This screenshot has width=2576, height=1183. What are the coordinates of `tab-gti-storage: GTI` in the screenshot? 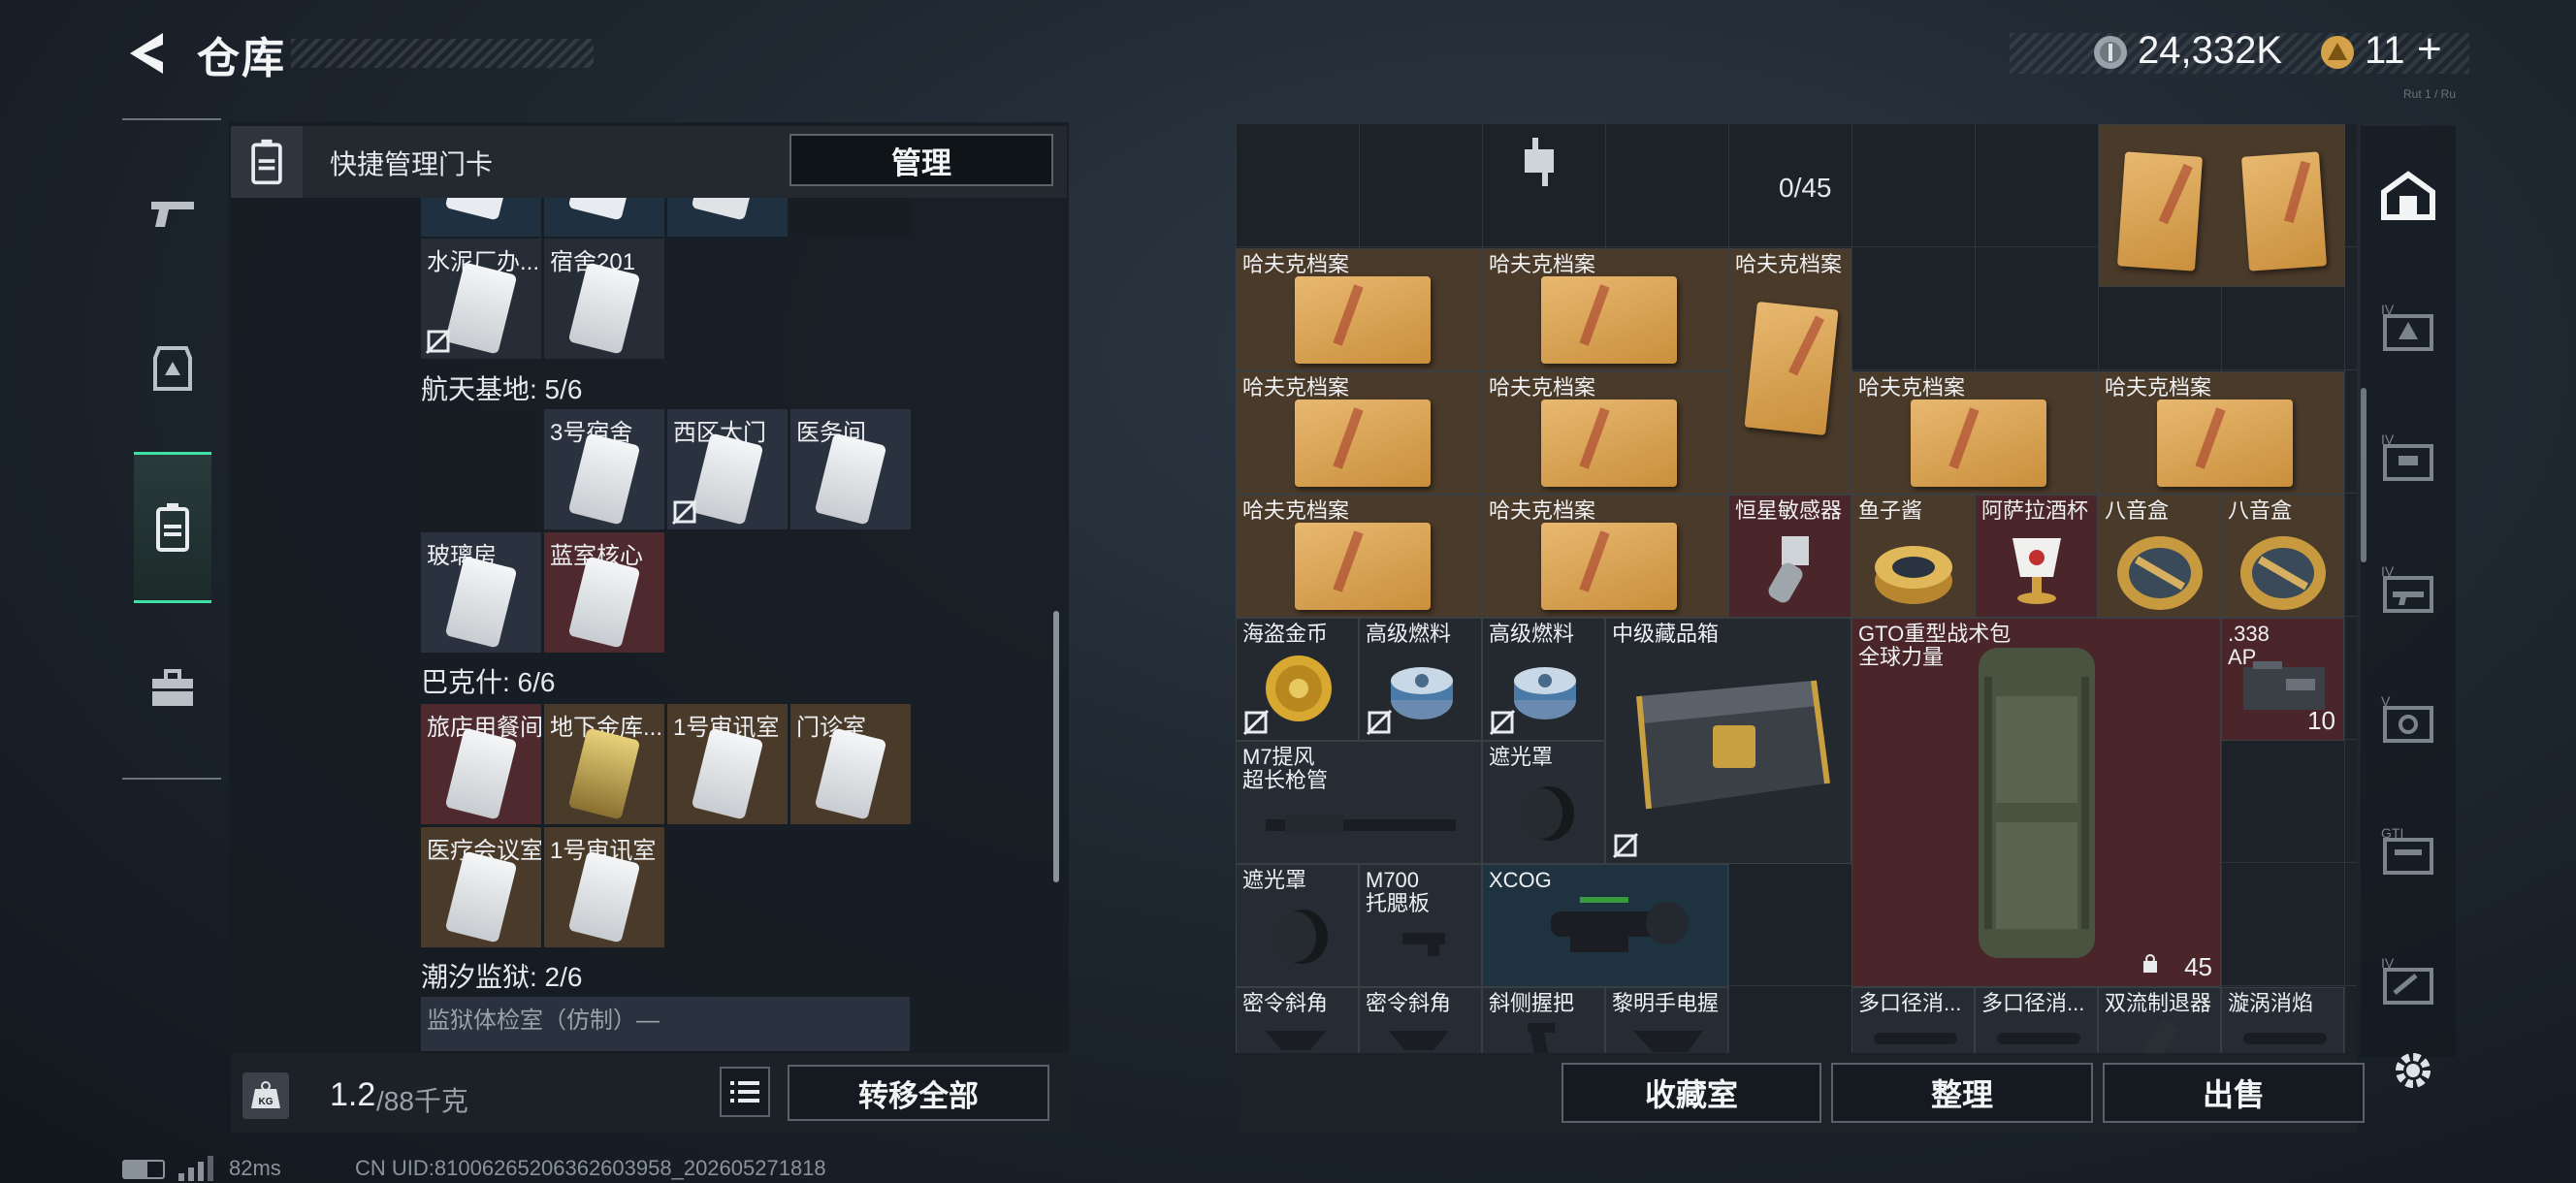 It's located at (2408, 849).